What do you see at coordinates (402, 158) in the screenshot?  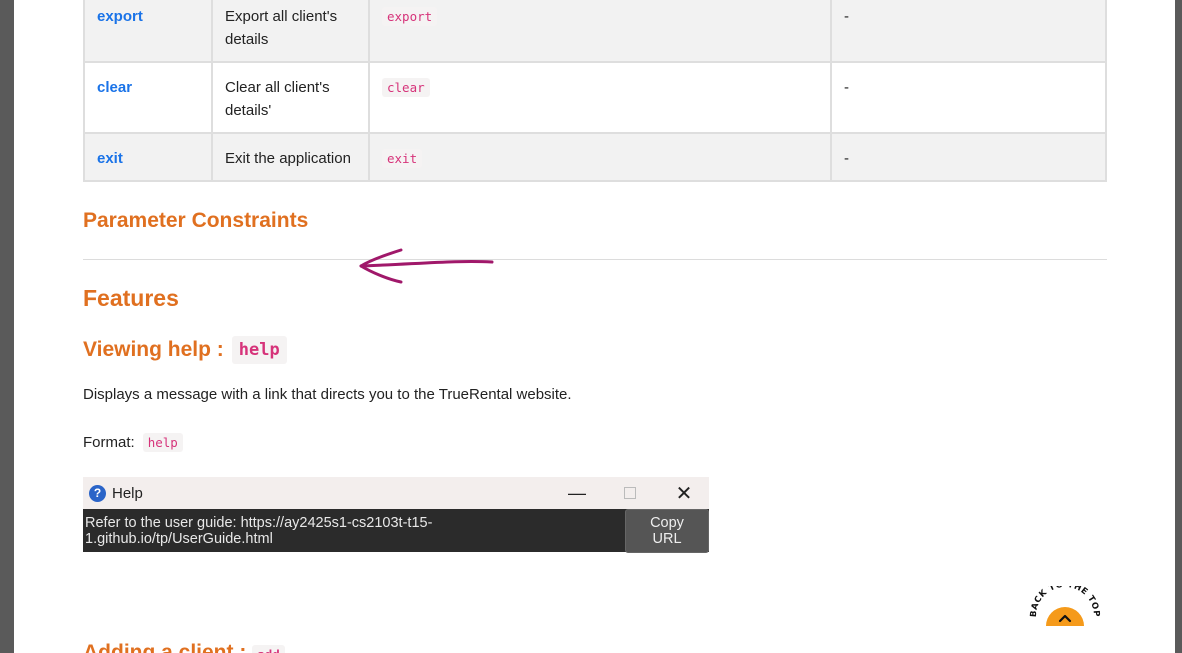 I see `command-format: exit` at bounding box center [402, 158].